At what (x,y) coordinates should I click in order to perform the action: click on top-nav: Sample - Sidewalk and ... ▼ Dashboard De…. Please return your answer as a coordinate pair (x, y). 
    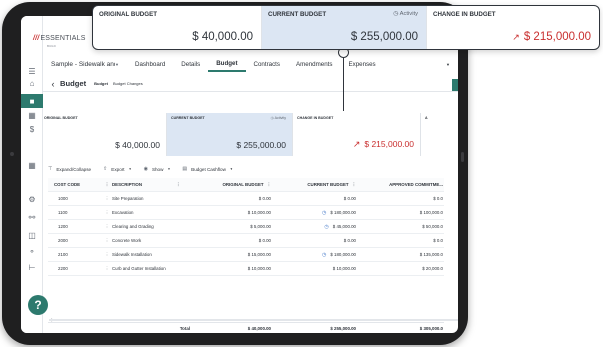
    Looking at the image, I should click on (250, 64).